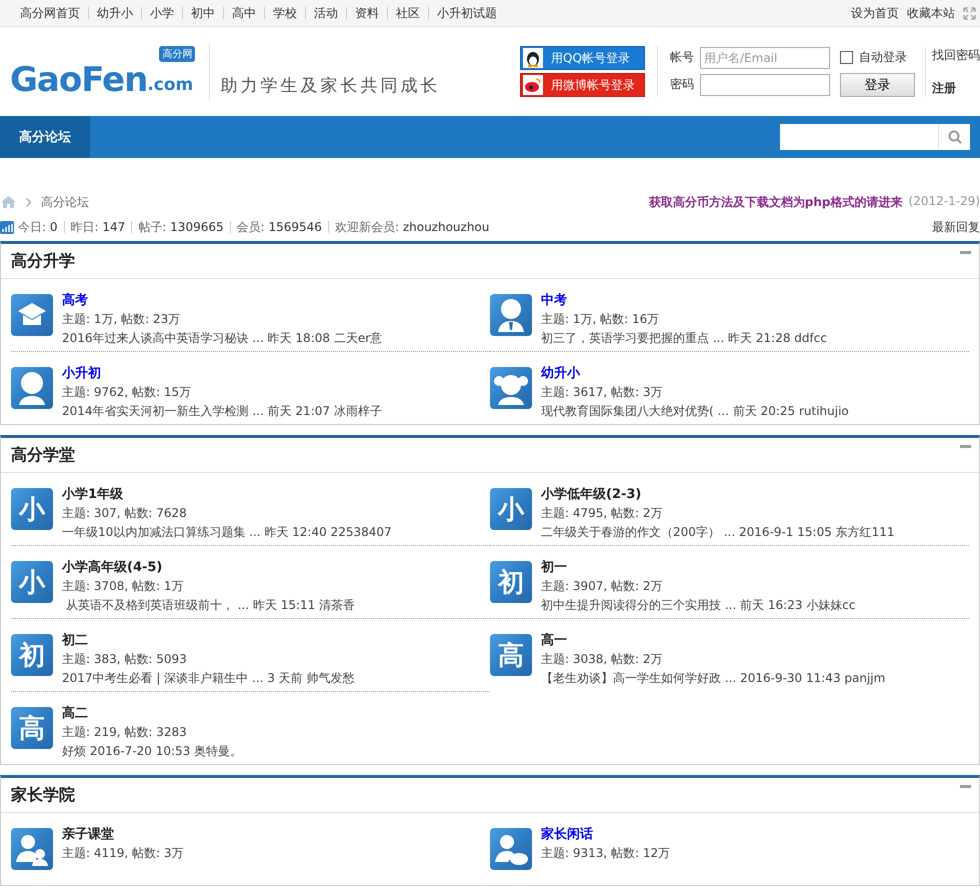  I want to click on slogan: 助力学生及家长共同成长, so click(330, 86).